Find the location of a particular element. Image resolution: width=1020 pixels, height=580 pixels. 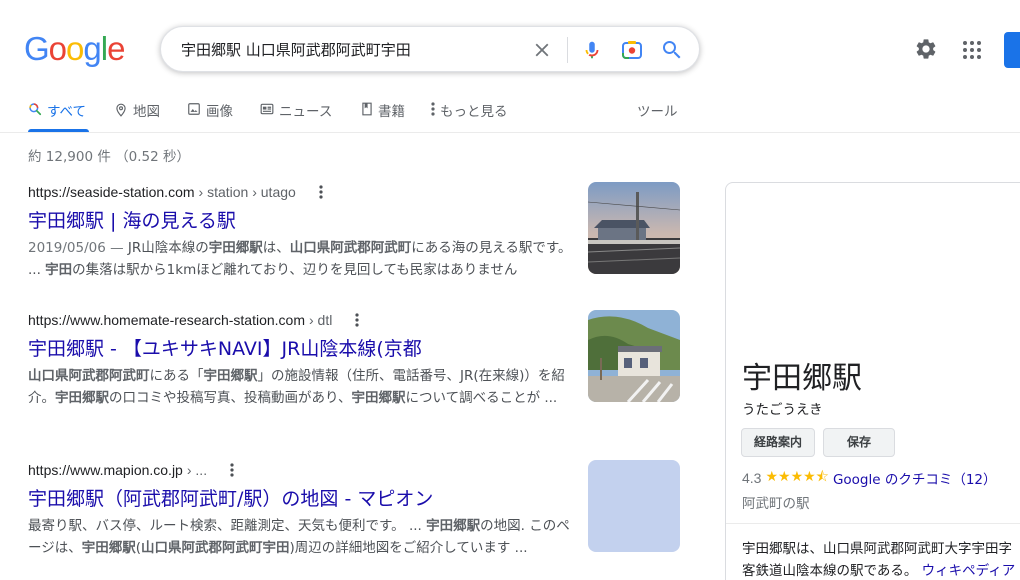

more-vert-icon is located at coordinates (433, 109).